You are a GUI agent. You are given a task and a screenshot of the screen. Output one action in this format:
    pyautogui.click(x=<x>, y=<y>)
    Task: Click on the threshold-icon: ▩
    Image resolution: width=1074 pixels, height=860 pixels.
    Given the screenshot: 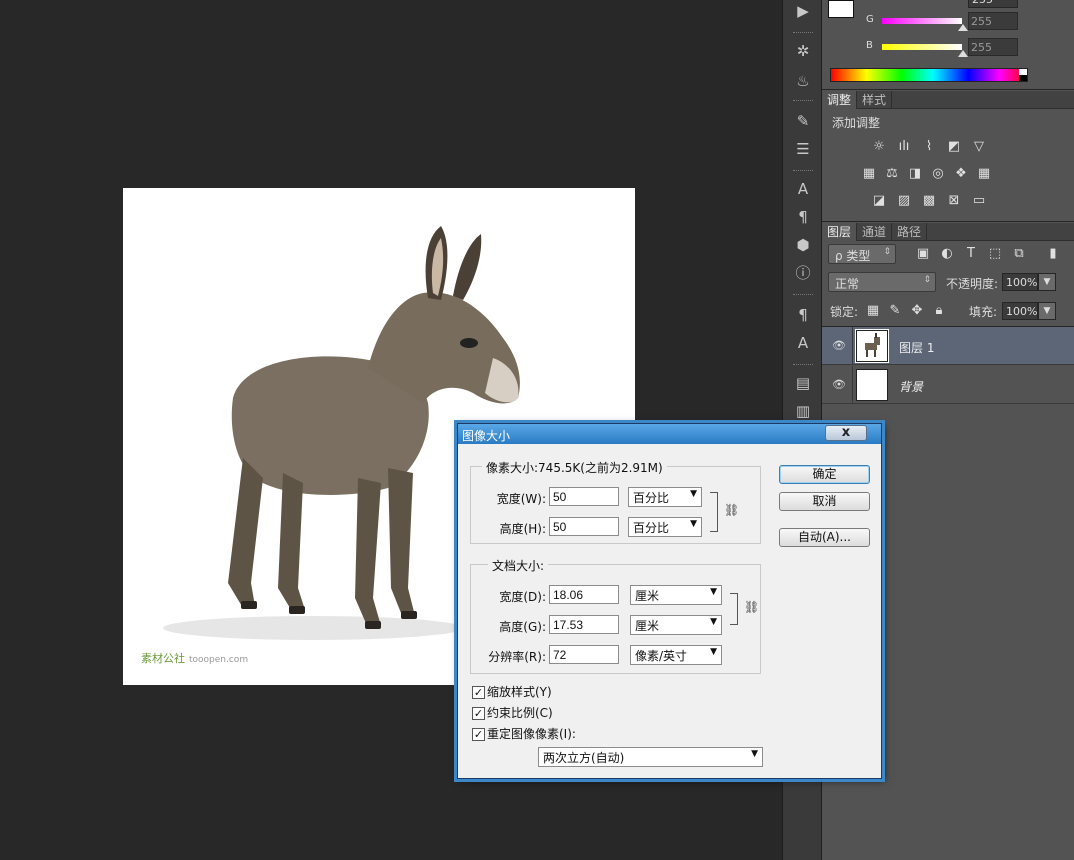 What is the action you would take?
    pyautogui.click(x=929, y=201)
    